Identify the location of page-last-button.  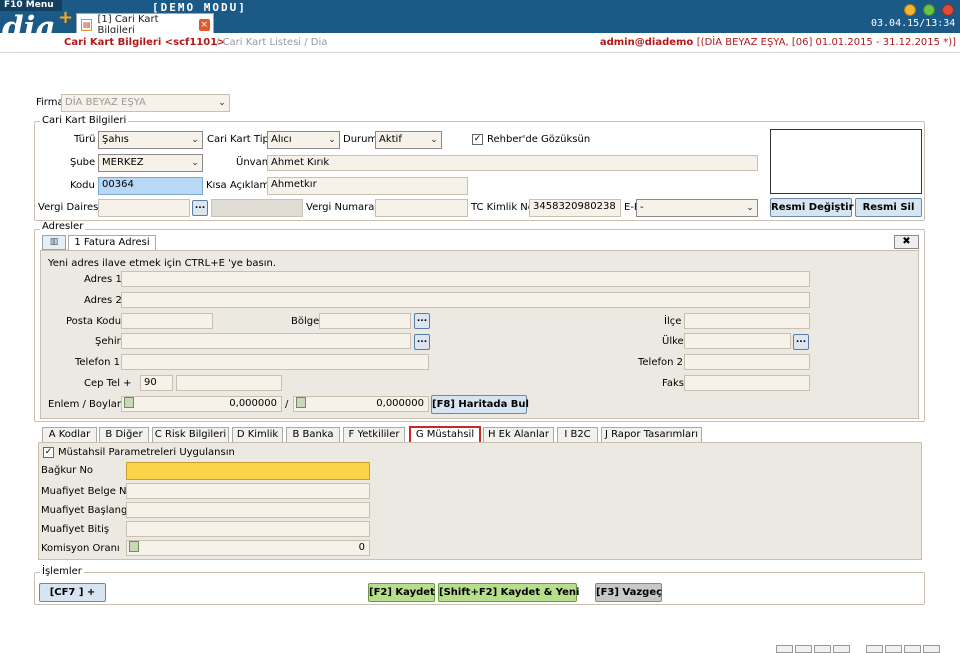
(912, 649).